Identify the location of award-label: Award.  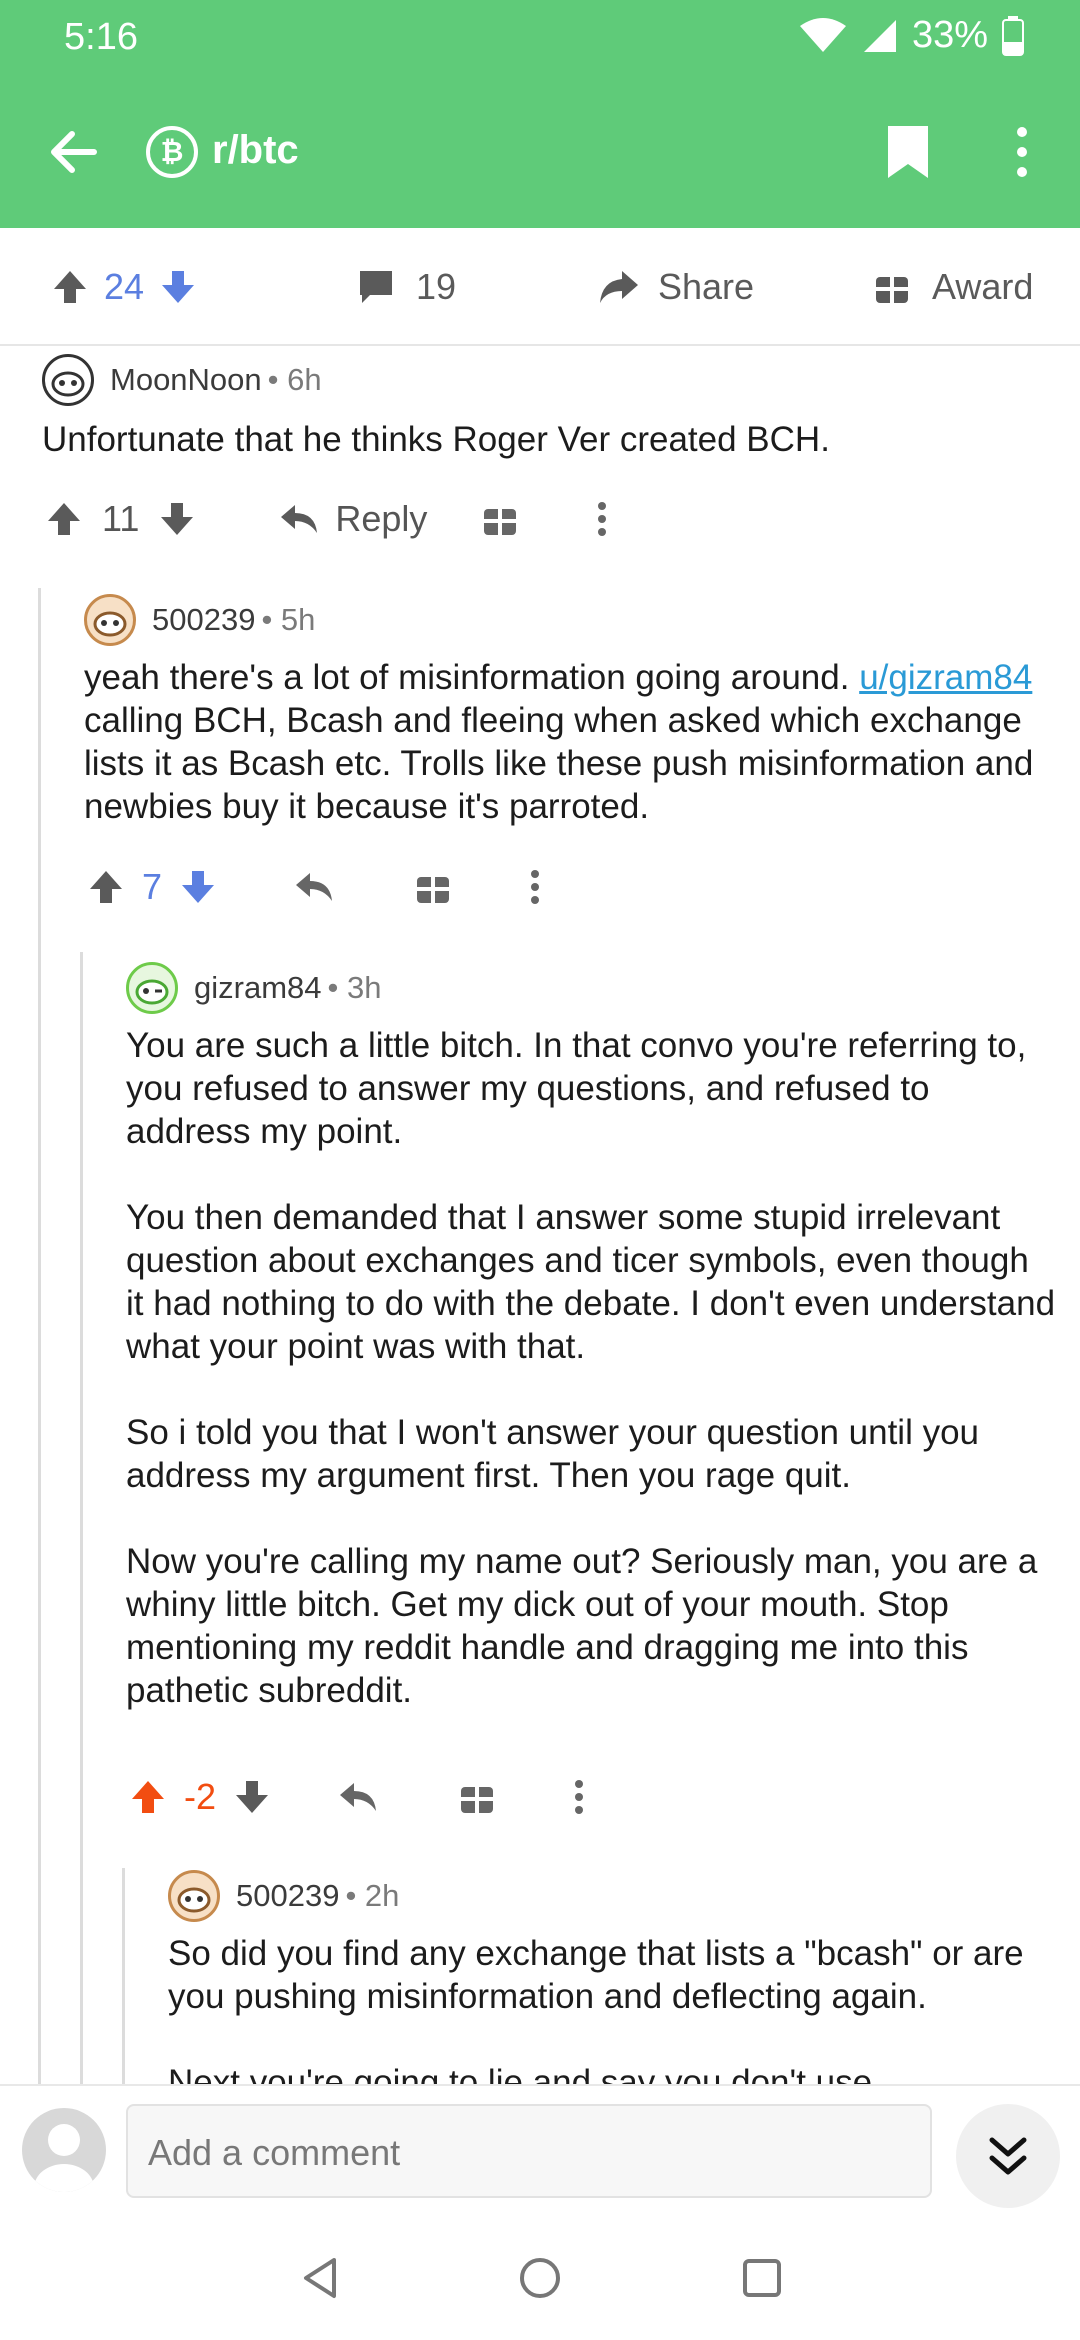
(983, 286).